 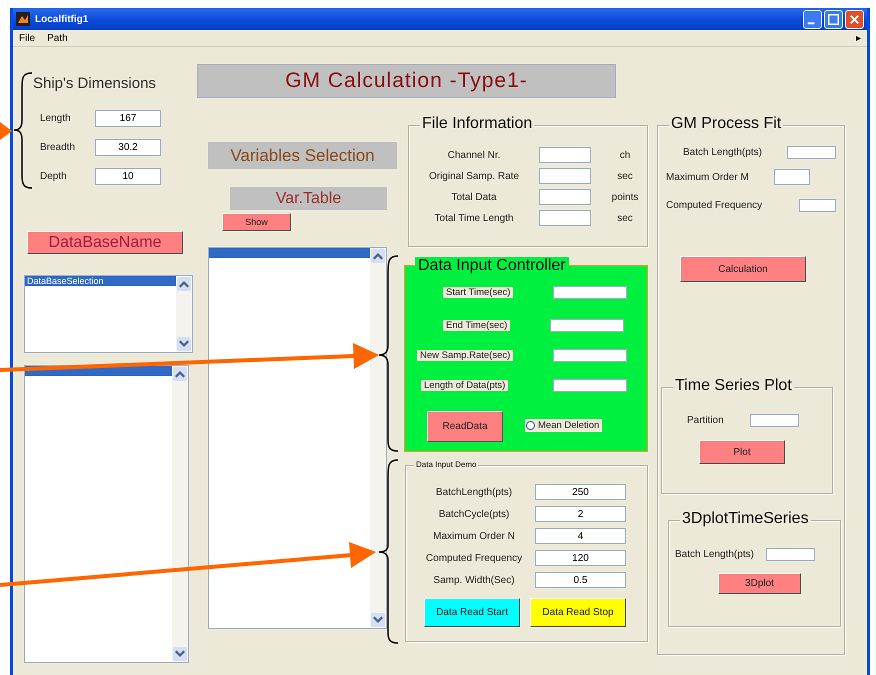 I want to click on field-label: BatchLength(pts), so click(x=474, y=492).